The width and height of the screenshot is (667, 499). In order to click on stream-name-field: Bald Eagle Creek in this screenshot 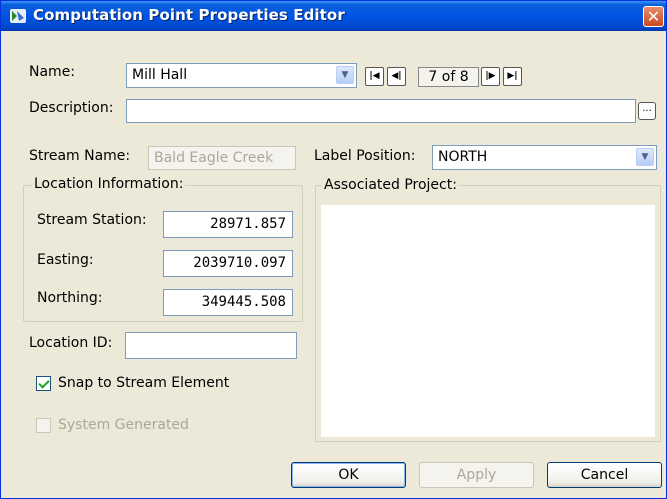, I will do `click(222, 158)`.